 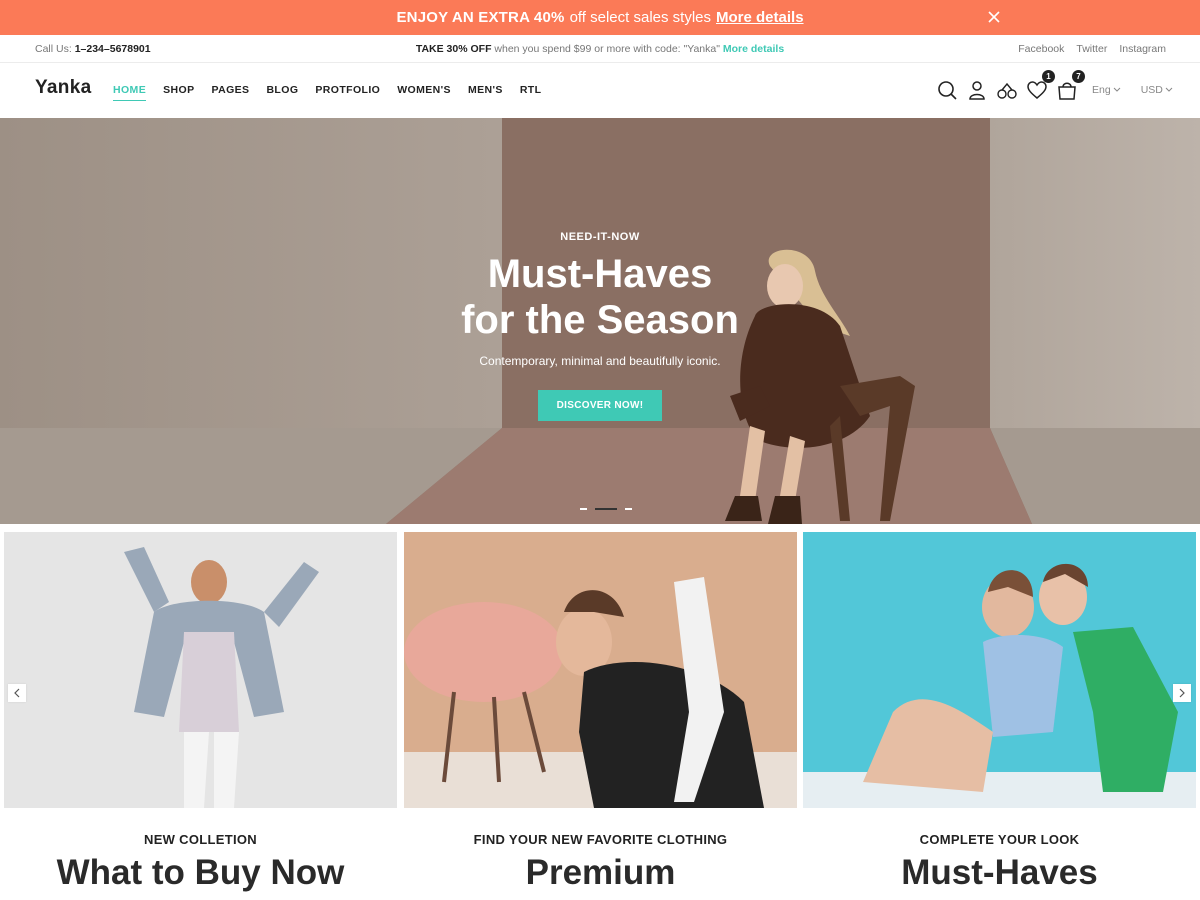 What do you see at coordinates (760, 17) in the screenshot?
I see `promo-details-link: More details` at bounding box center [760, 17].